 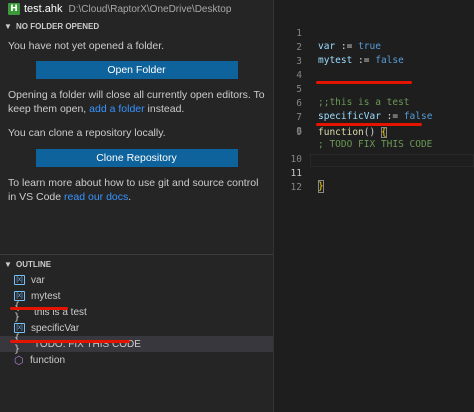 What do you see at coordinates (136, 360) in the screenshot?
I see `outline-item-function: ⬡ function` at bounding box center [136, 360].